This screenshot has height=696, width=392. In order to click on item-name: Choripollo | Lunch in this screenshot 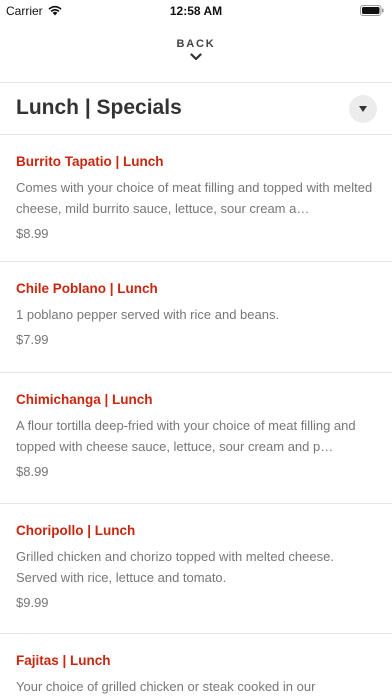, I will do `click(76, 530)`.